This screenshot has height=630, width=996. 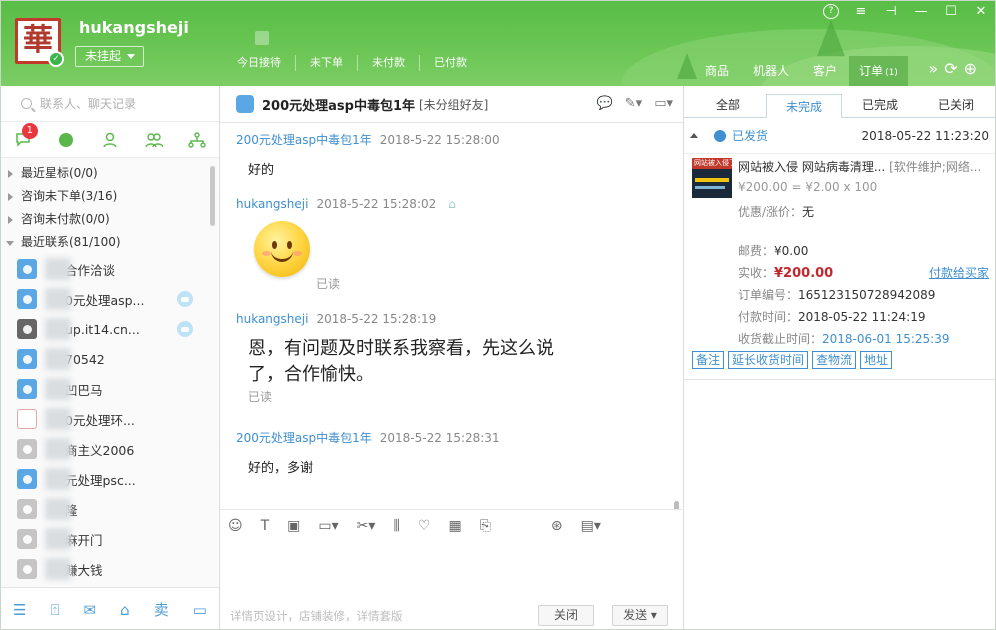 What do you see at coordinates (694, 135) in the screenshot?
I see `collapse-icon` at bounding box center [694, 135].